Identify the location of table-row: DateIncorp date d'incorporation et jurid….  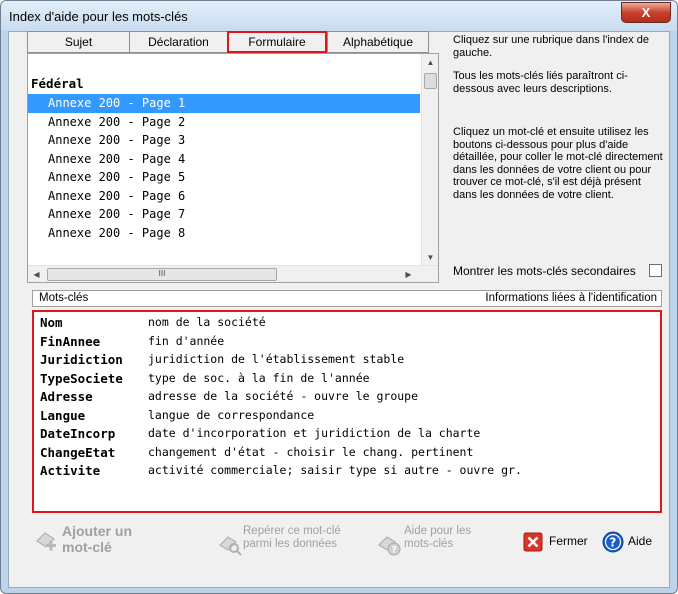
(345, 435).